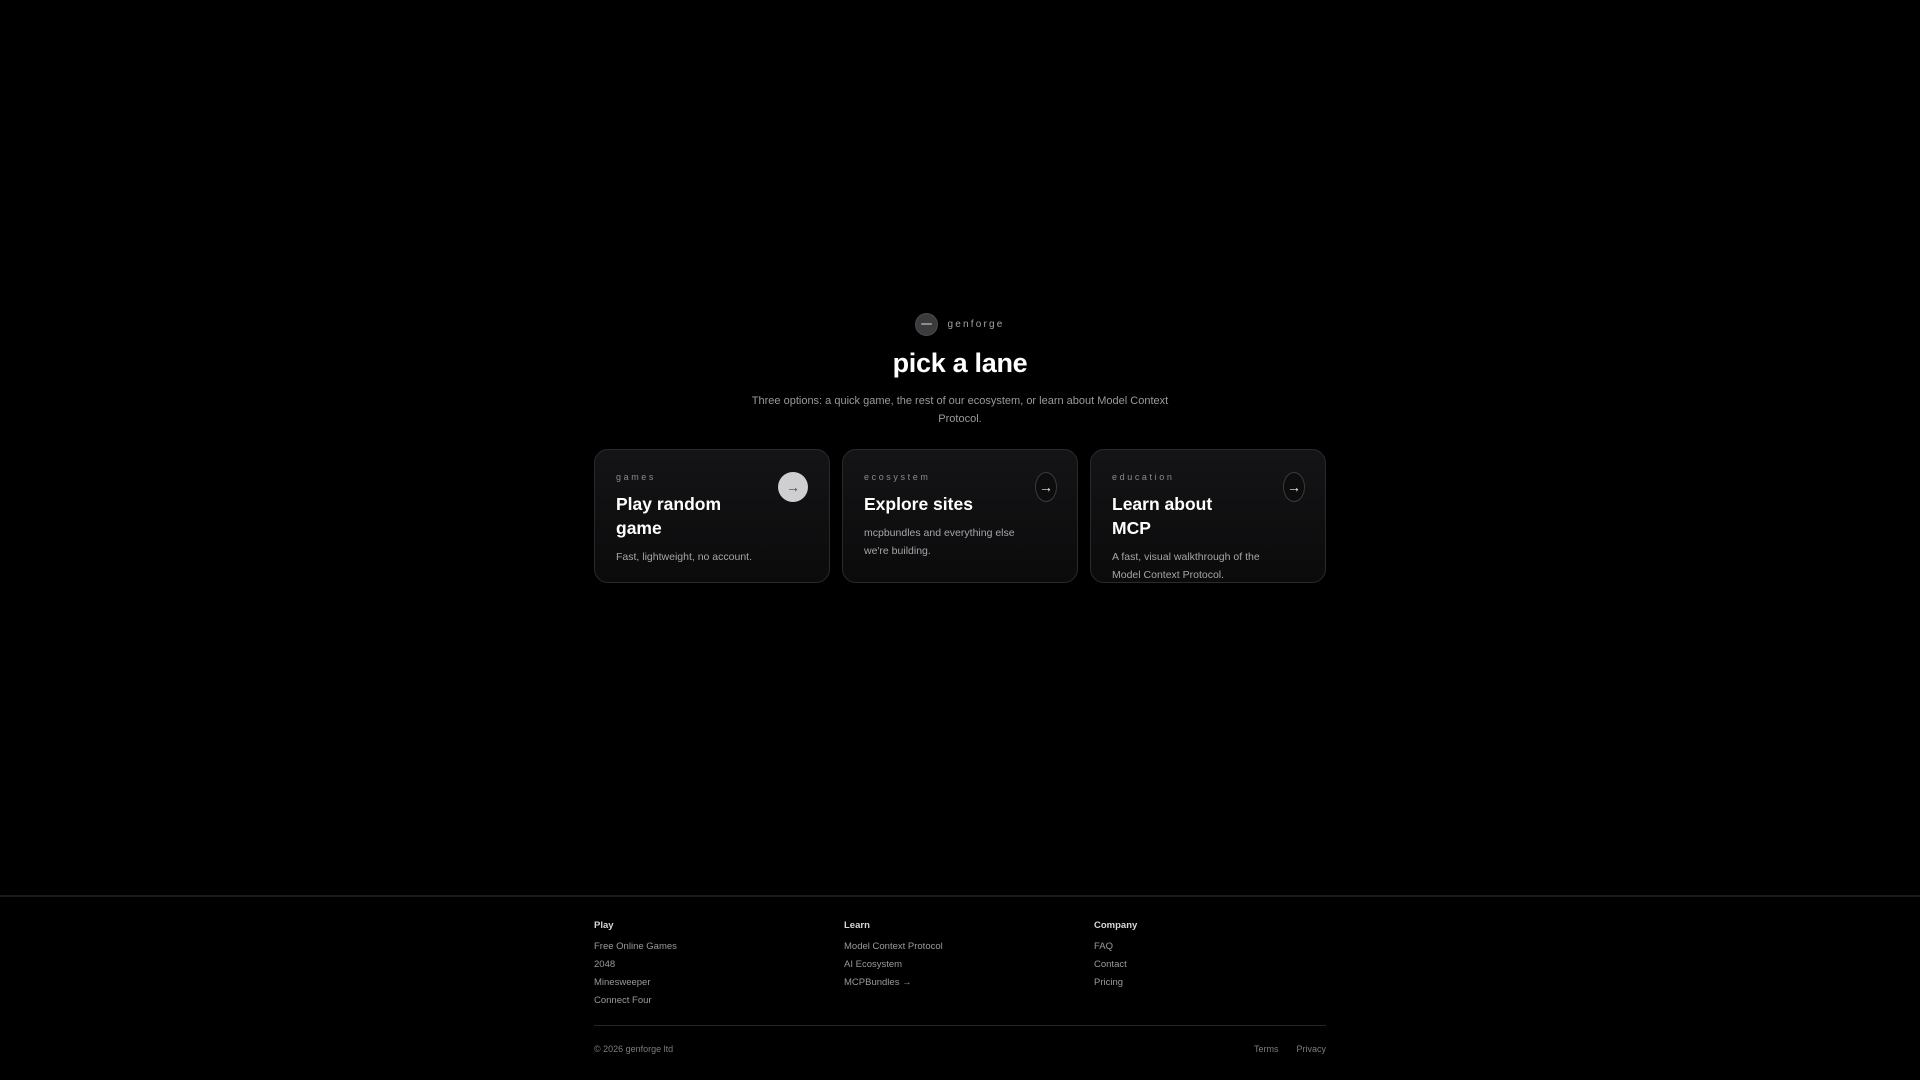 This screenshot has width=1920, height=1080. I want to click on footer-link: MCPBundles →, so click(893, 983).